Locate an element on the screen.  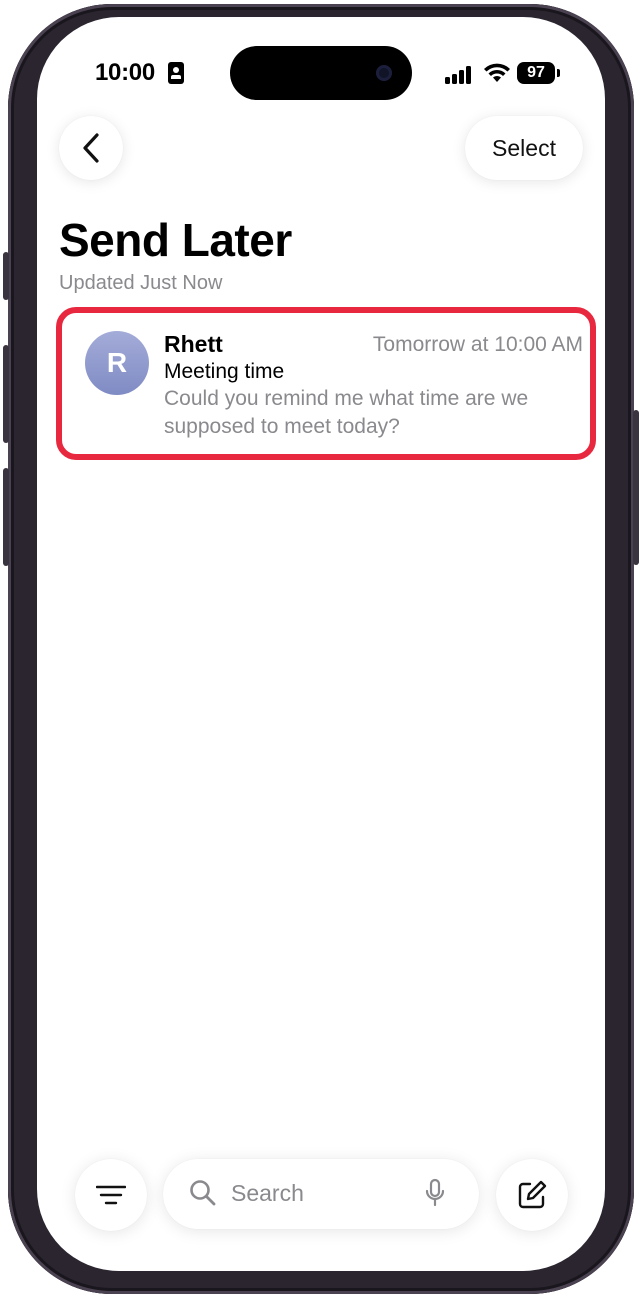
dynamic-island is located at coordinates (321, 73).